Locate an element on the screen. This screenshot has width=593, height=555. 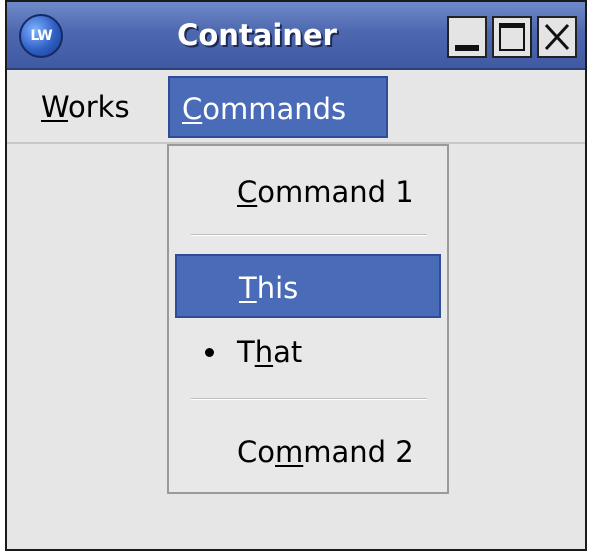
app-logo-icon: LW is located at coordinates (41, 36).